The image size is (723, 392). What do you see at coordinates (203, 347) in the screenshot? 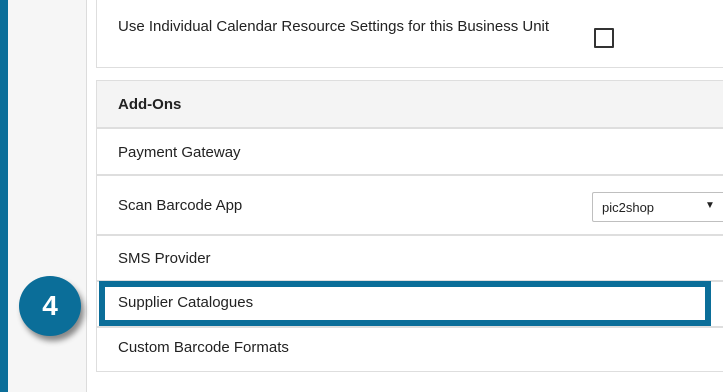
I see `addon-label: Custom Barcode Formats` at bounding box center [203, 347].